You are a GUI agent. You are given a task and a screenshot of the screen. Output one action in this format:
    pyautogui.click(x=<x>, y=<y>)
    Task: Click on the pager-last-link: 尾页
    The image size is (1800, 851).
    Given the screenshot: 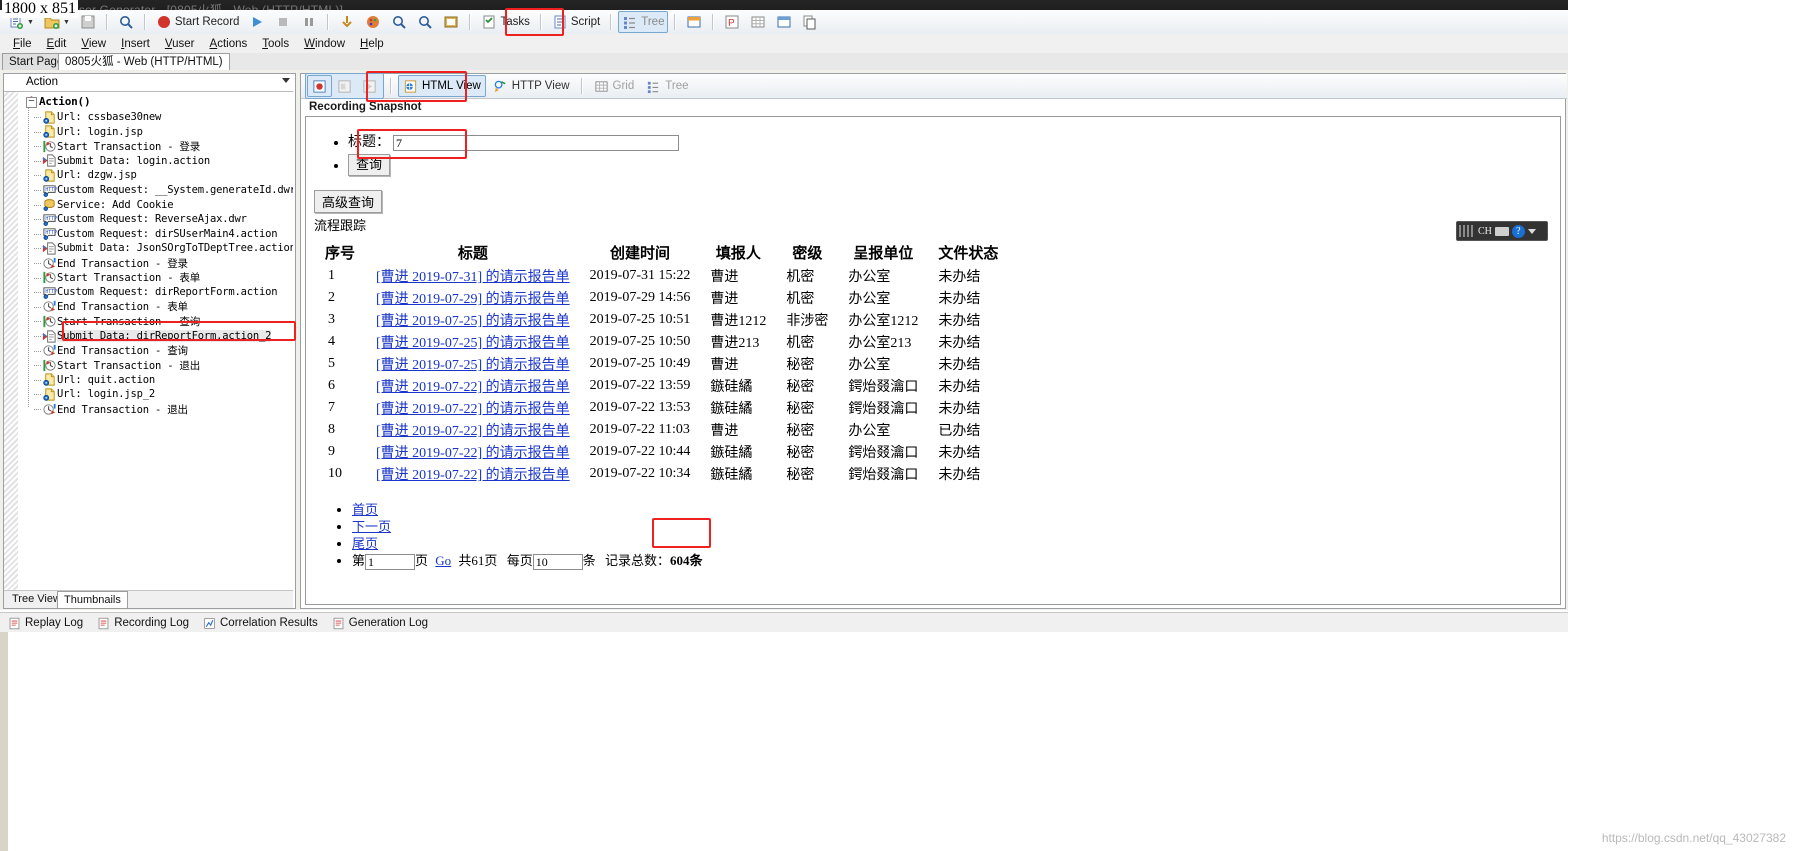 What is the action you would take?
    pyautogui.click(x=365, y=543)
    